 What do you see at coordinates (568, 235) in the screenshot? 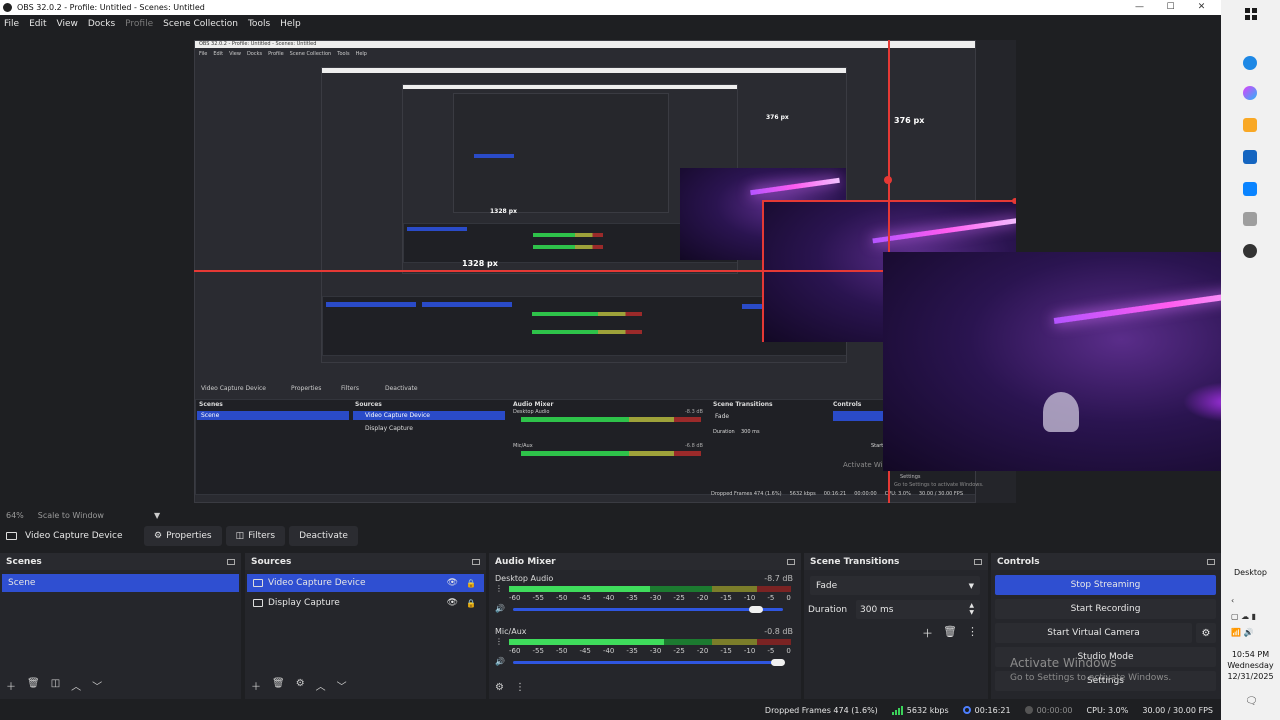
I see `nested-meter-3a` at bounding box center [568, 235].